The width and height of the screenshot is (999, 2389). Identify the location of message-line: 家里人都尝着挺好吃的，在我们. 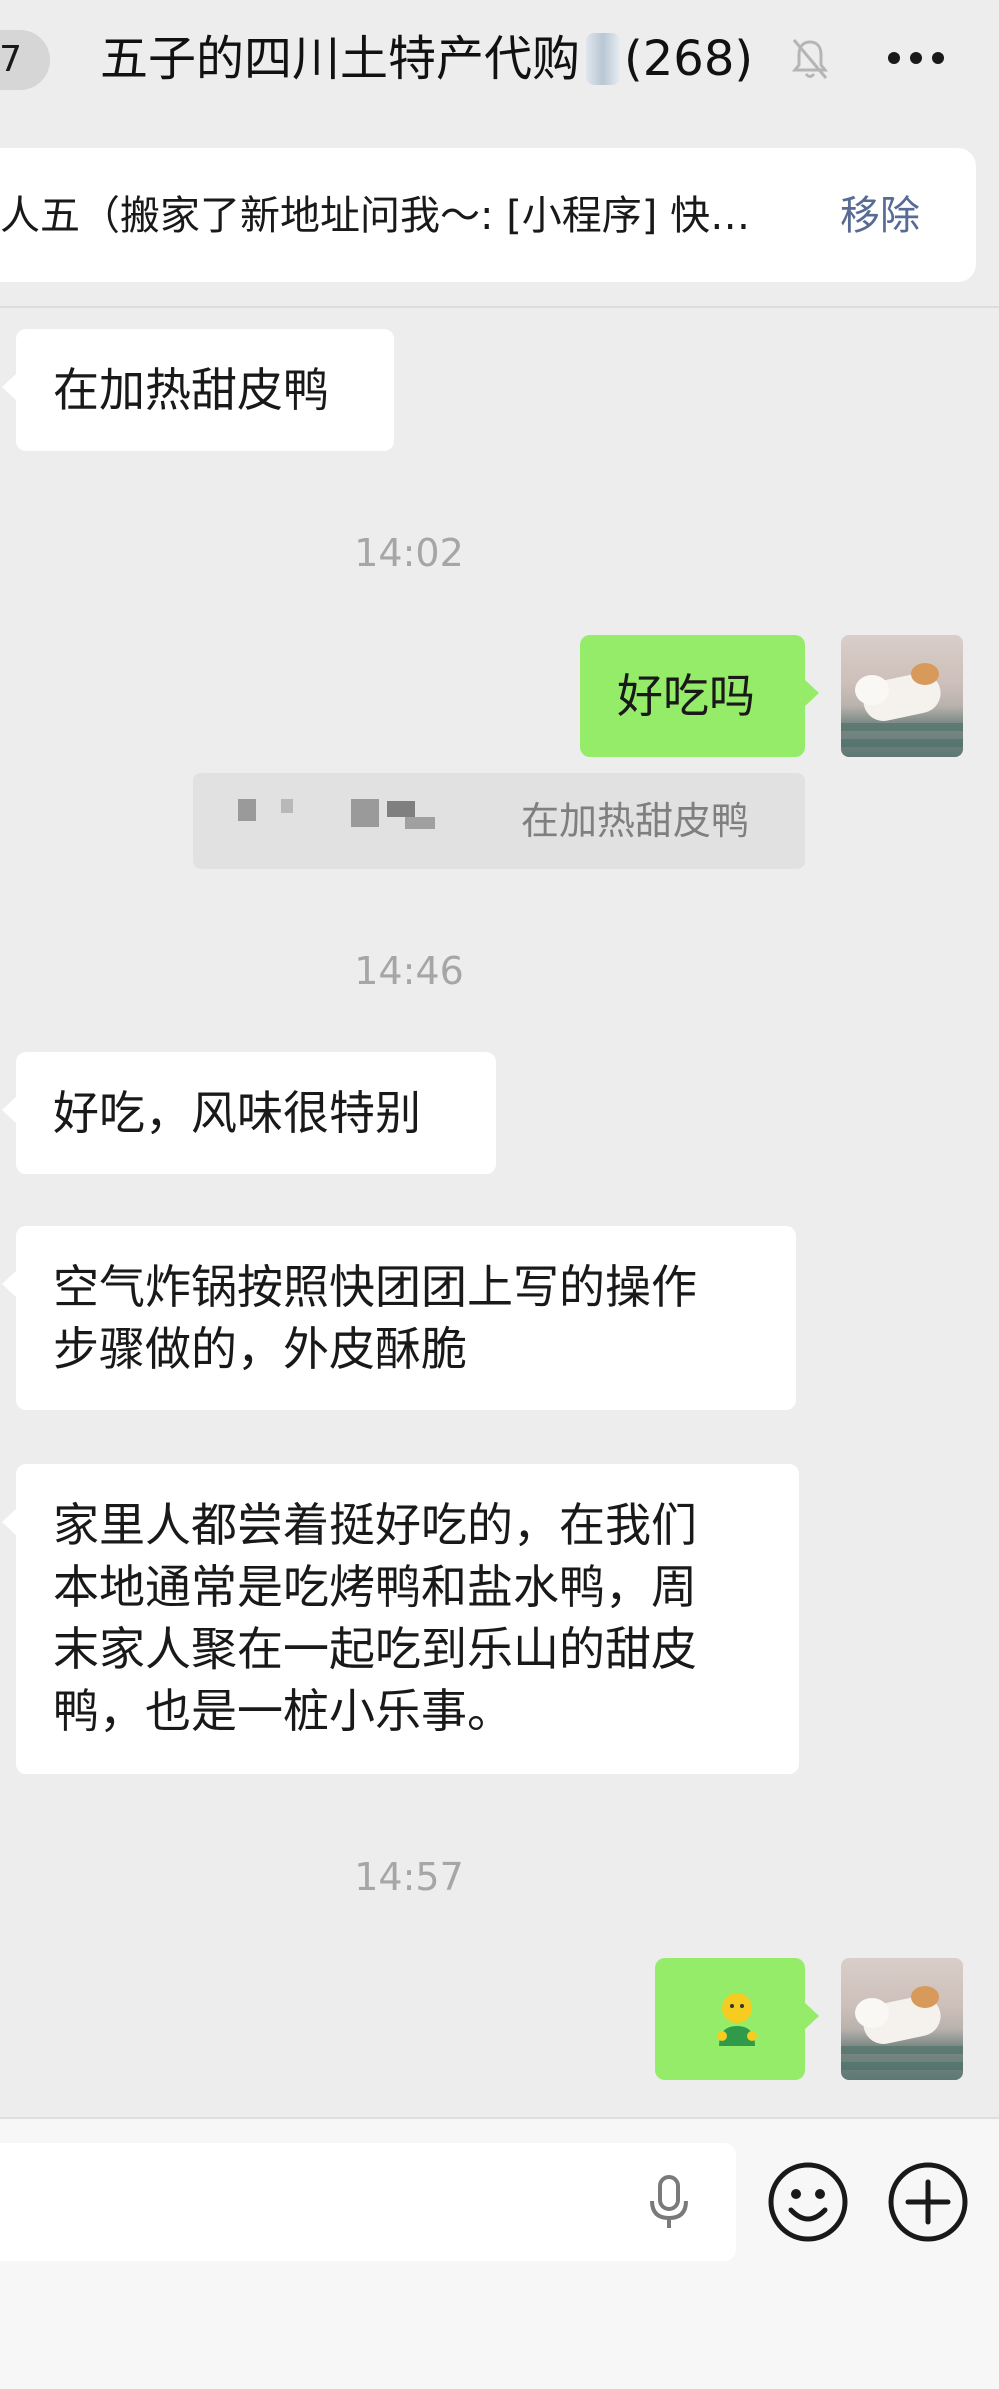
(375, 1525).